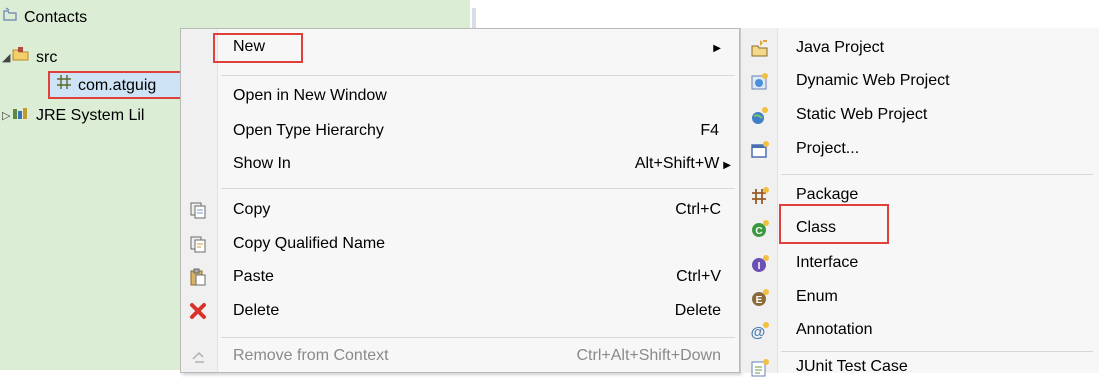 The height and width of the screenshot is (385, 1099). I want to click on menu-item-label: Copy, so click(252, 209).